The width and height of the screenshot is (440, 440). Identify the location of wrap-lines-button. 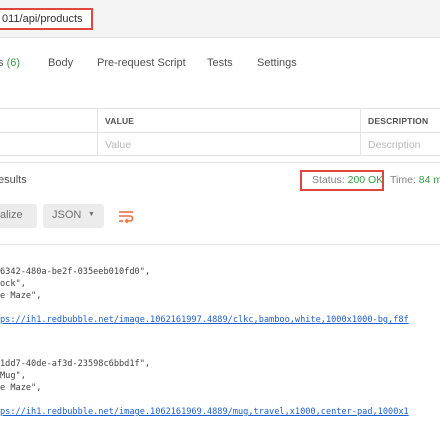
(126, 216).